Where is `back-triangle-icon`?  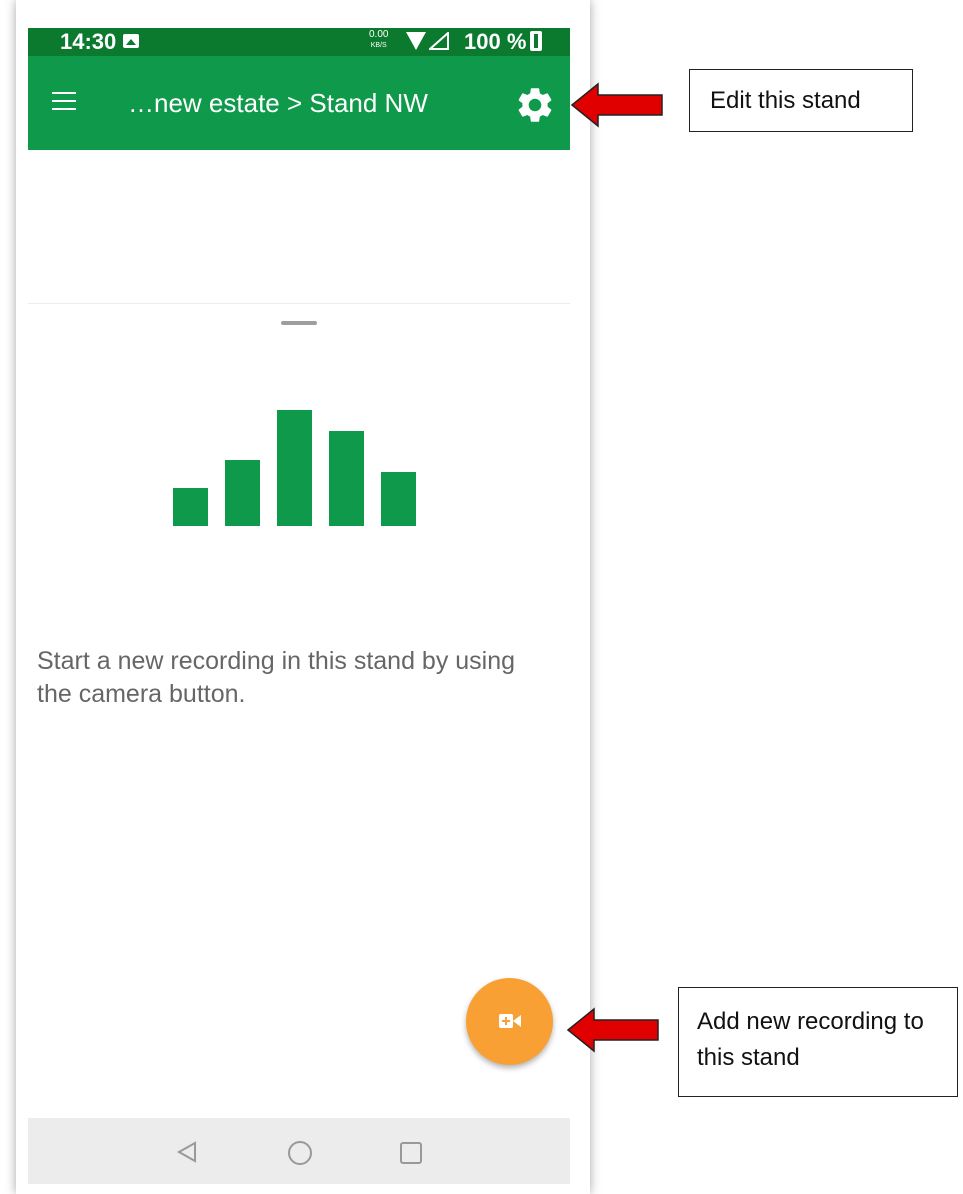
back-triangle-icon is located at coordinates (187, 1152).